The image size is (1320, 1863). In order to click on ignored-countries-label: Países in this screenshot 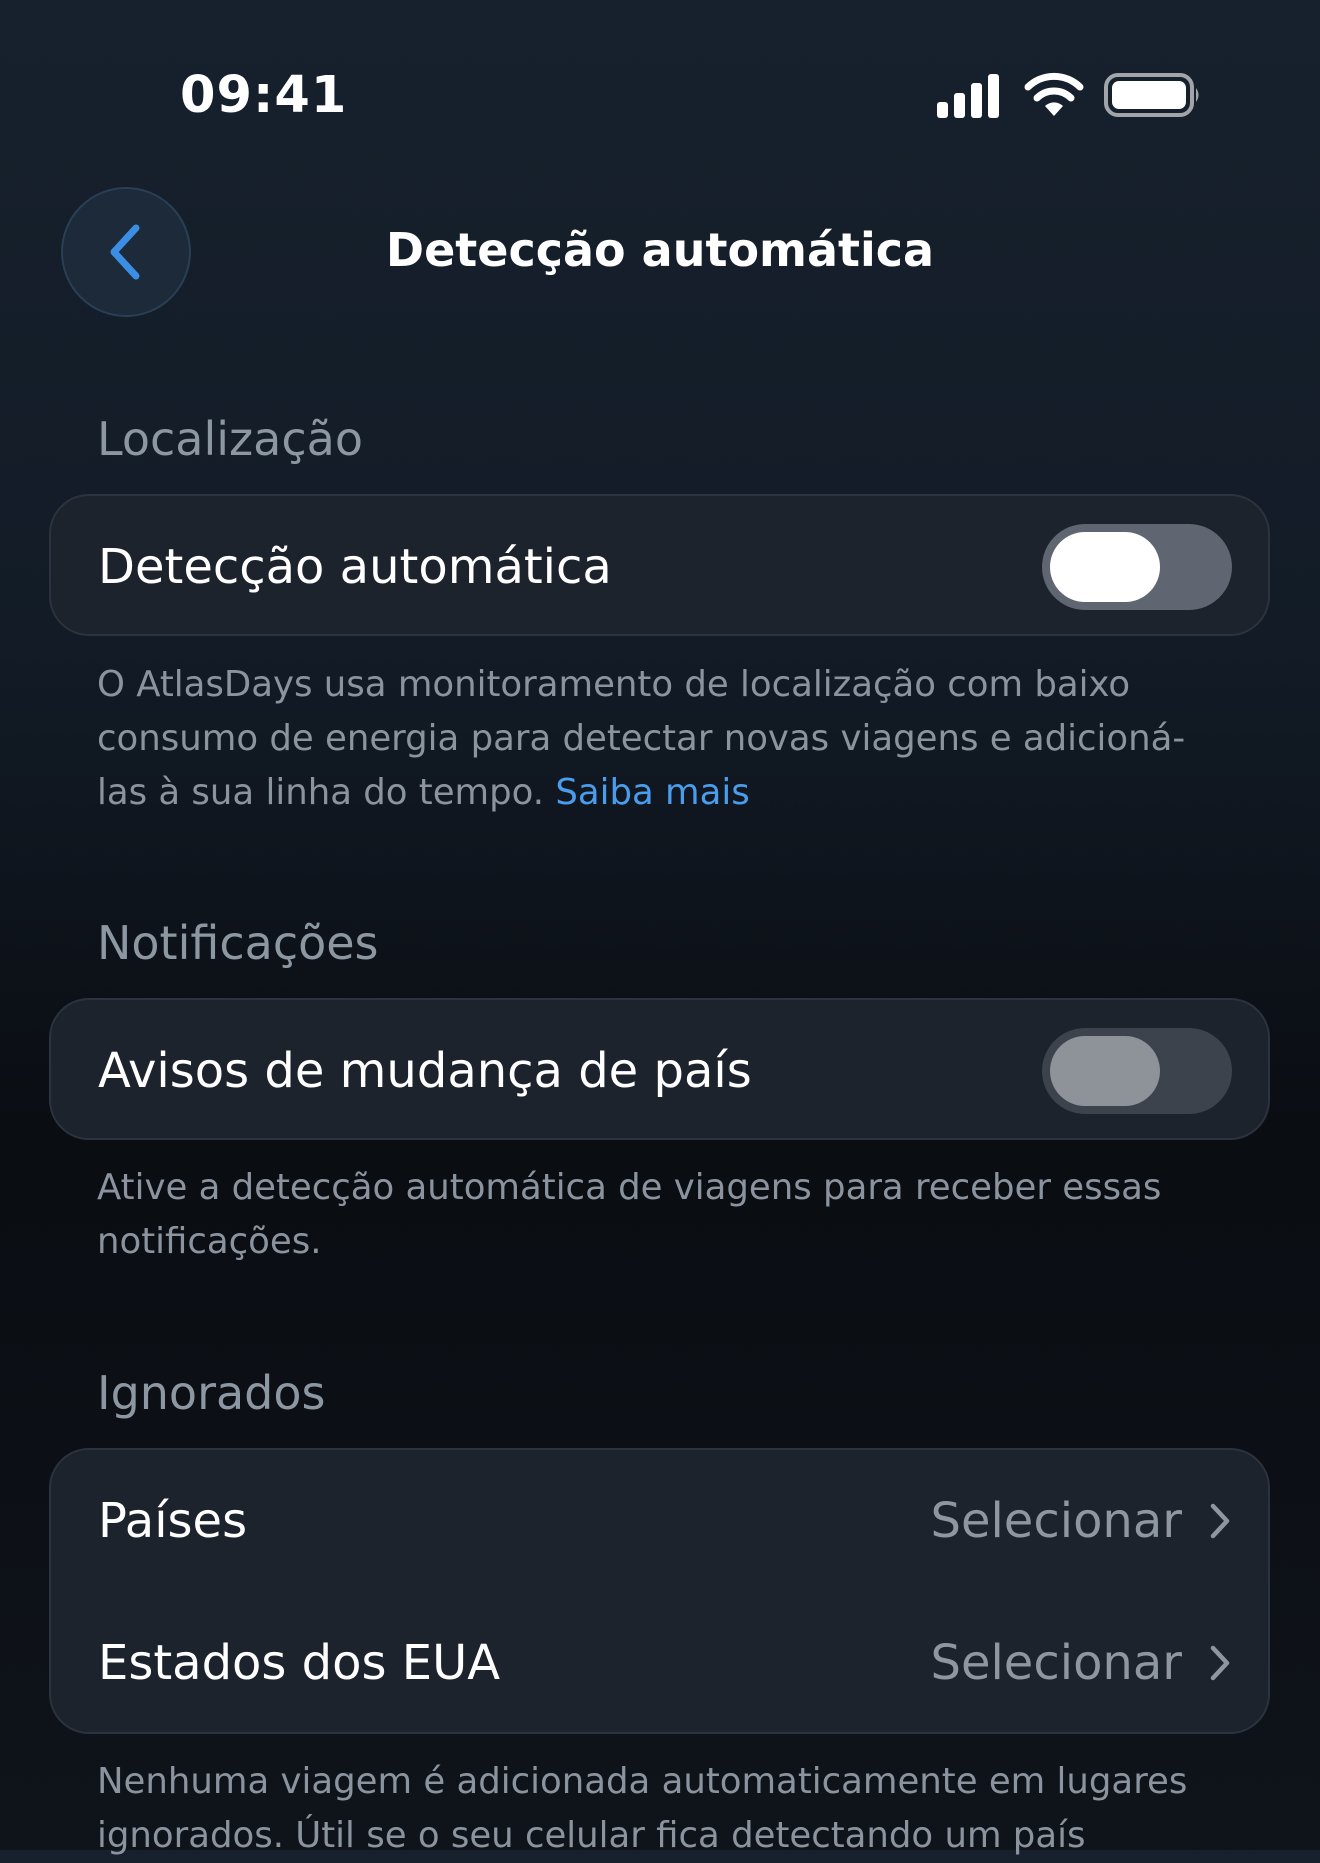, I will do `click(173, 1521)`.